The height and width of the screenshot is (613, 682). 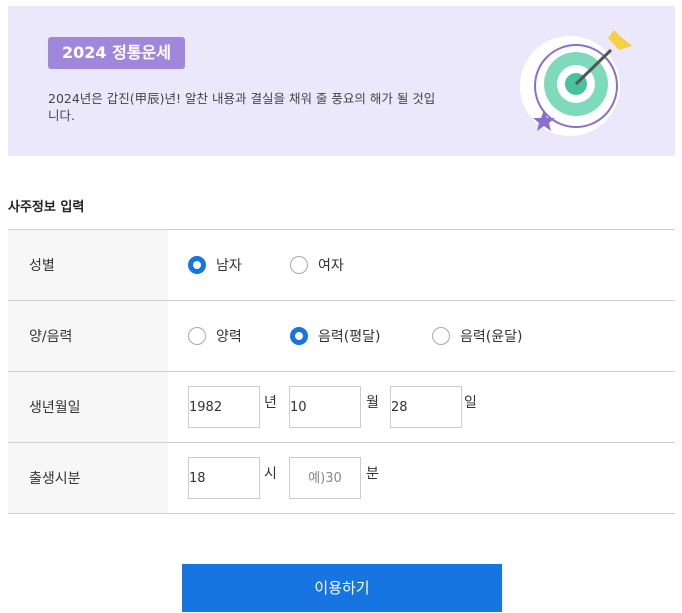 What do you see at coordinates (372, 403) in the screenshot?
I see `month-unit: 월` at bounding box center [372, 403].